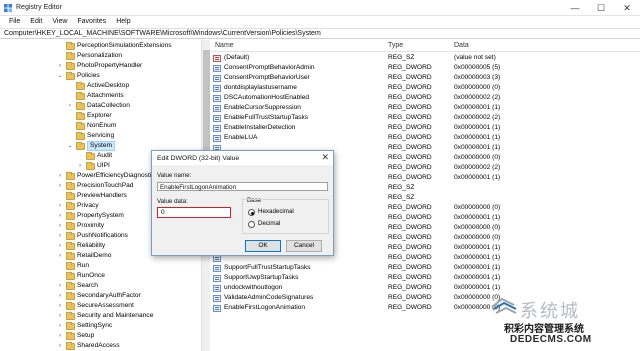 The width and height of the screenshot is (640, 351). What do you see at coordinates (123, 22) in the screenshot?
I see `menu-help: Help` at bounding box center [123, 22].